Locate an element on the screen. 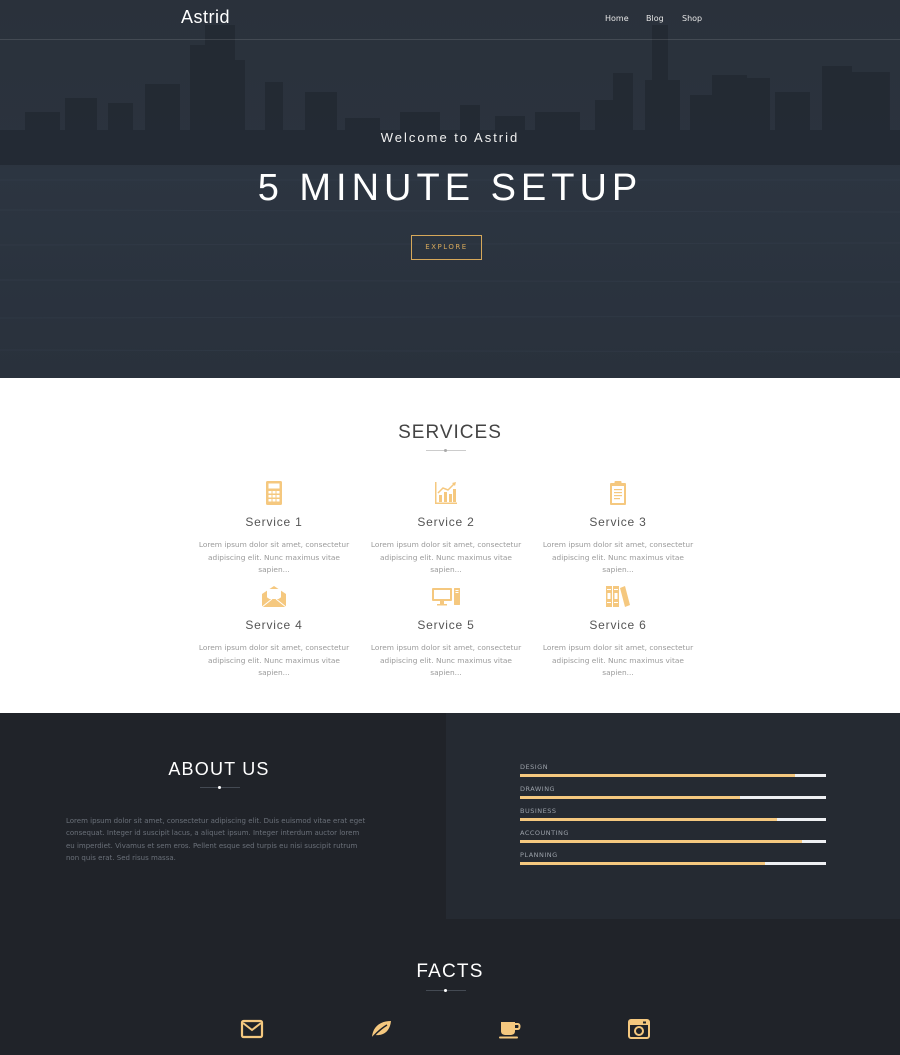 The width and height of the screenshot is (900, 1055). calculator-icon is located at coordinates (274, 493).